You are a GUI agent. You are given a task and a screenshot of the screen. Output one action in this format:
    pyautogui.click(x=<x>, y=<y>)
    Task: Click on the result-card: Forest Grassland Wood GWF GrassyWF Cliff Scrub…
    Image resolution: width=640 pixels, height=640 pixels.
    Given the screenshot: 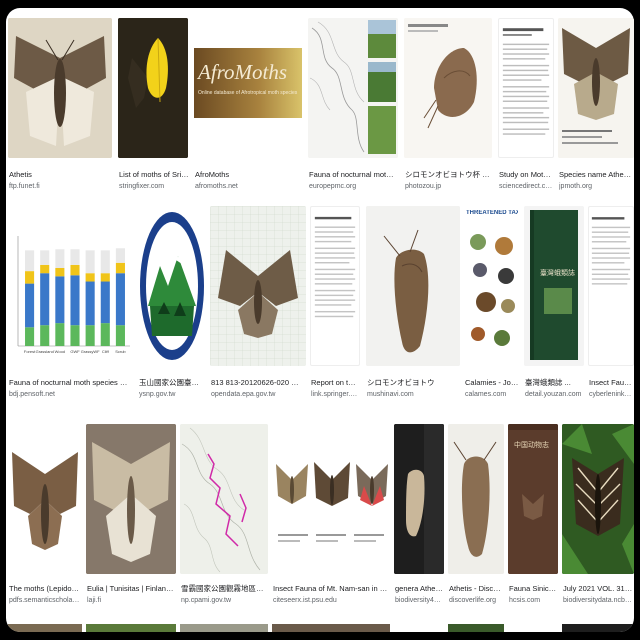 What is the action you would take?
    pyautogui.click(x=70, y=311)
    